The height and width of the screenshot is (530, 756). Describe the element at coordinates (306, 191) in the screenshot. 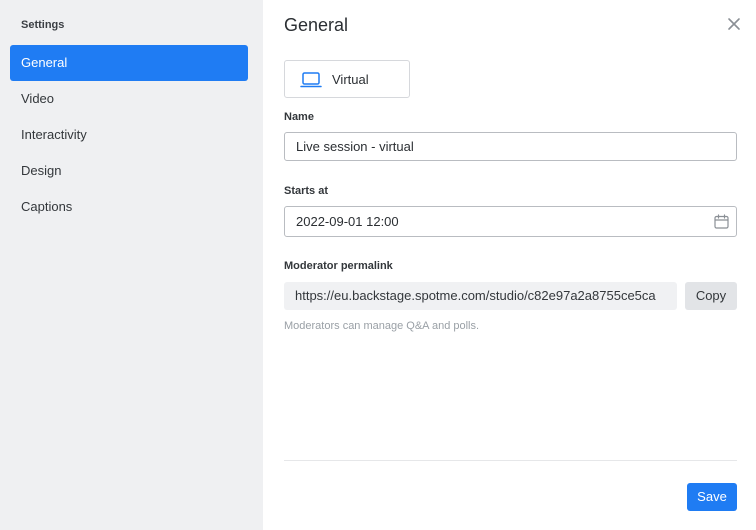

I see `starts-at-label: Starts at` at that location.